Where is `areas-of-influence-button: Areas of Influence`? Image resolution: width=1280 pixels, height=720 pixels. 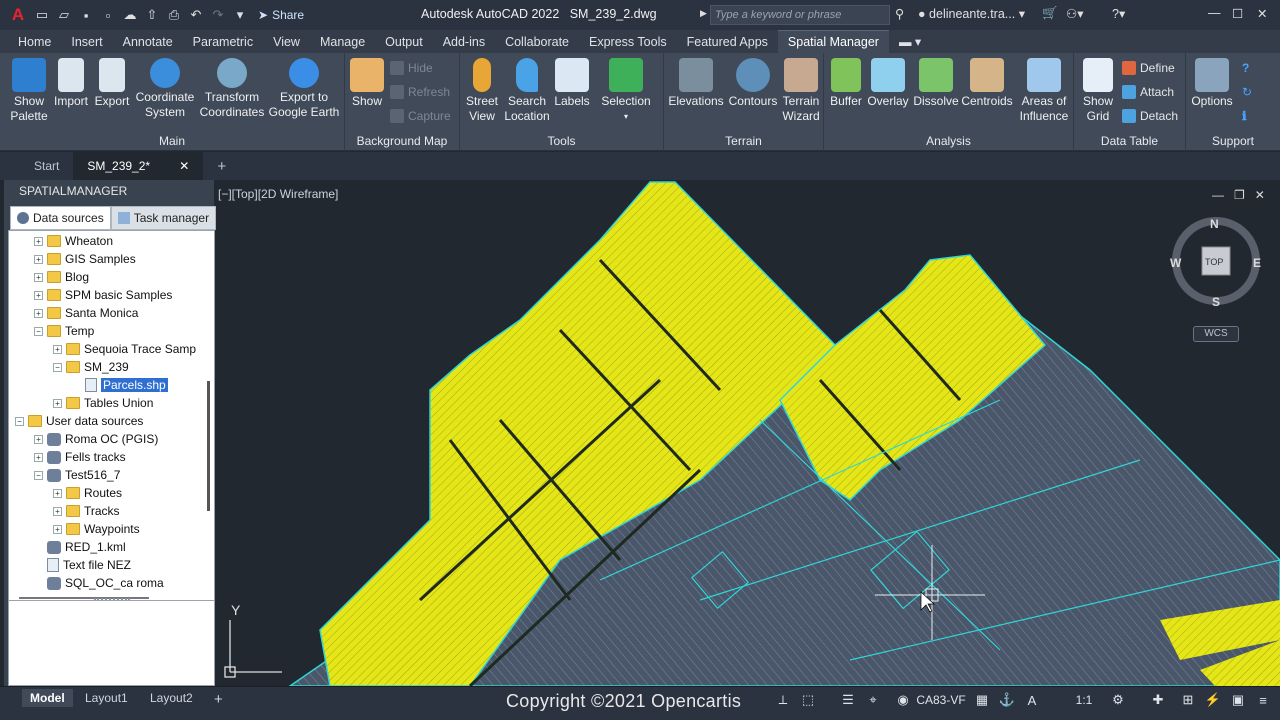 areas-of-influence-button: Areas of Influence is located at coordinates (1044, 91).